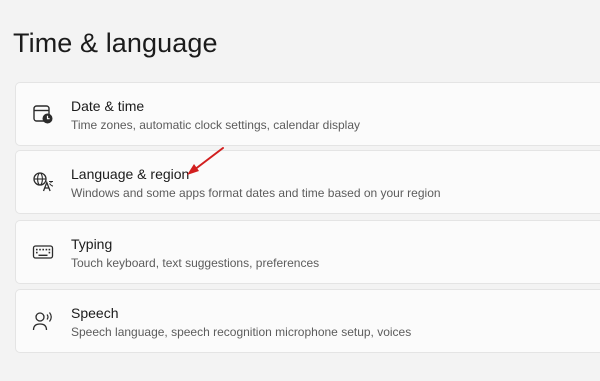 Image resolution: width=600 pixels, height=381 pixels. Describe the element at coordinates (115, 43) in the screenshot. I see `page-title: Time & language` at that location.